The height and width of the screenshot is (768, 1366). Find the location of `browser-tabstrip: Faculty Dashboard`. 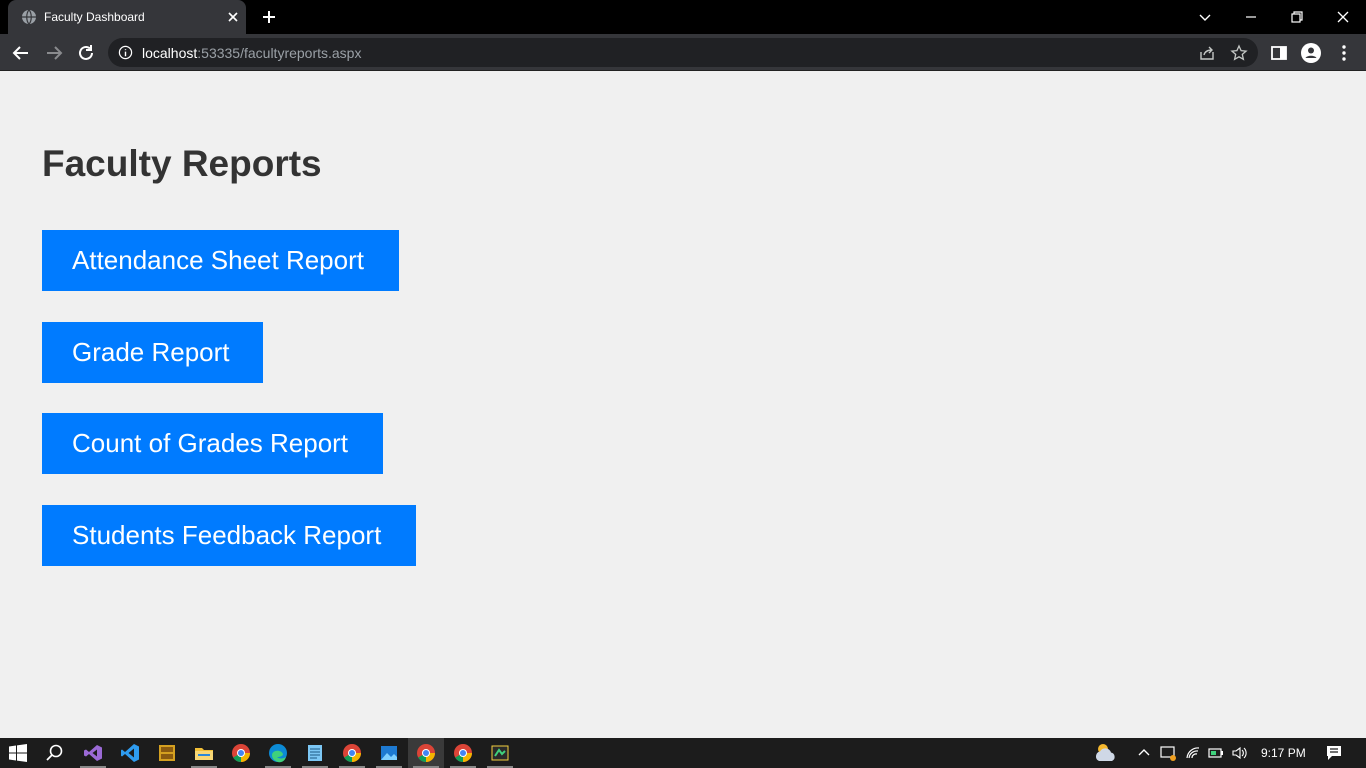

browser-tabstrip: Faculty Dashboard is located at coordinates (683, 17).